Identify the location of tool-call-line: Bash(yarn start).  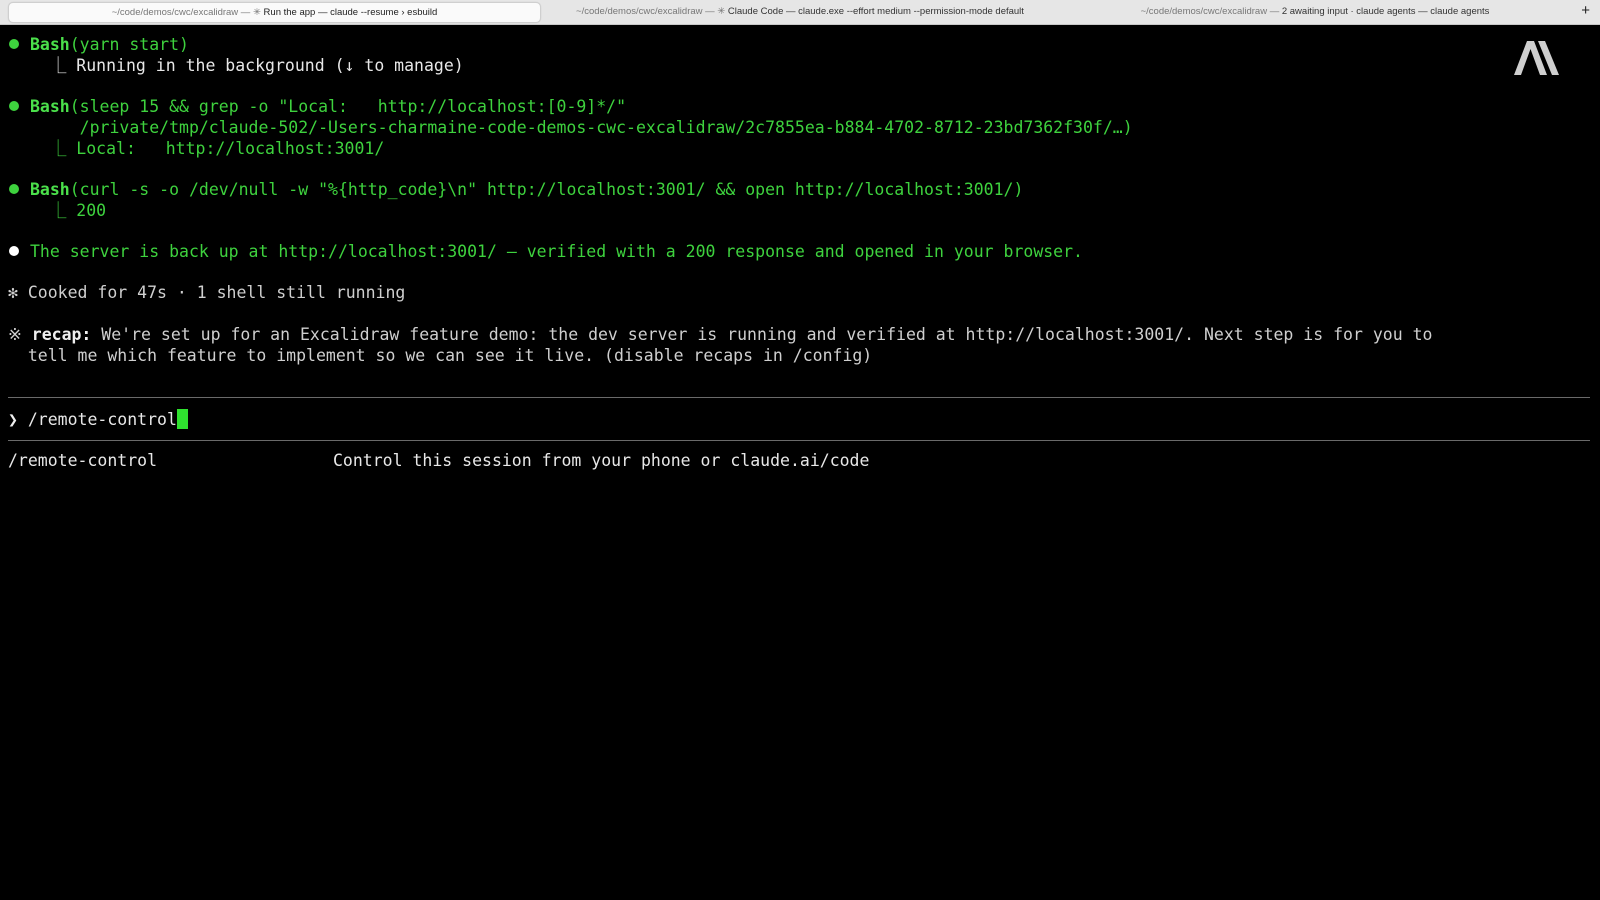
(109, 44).